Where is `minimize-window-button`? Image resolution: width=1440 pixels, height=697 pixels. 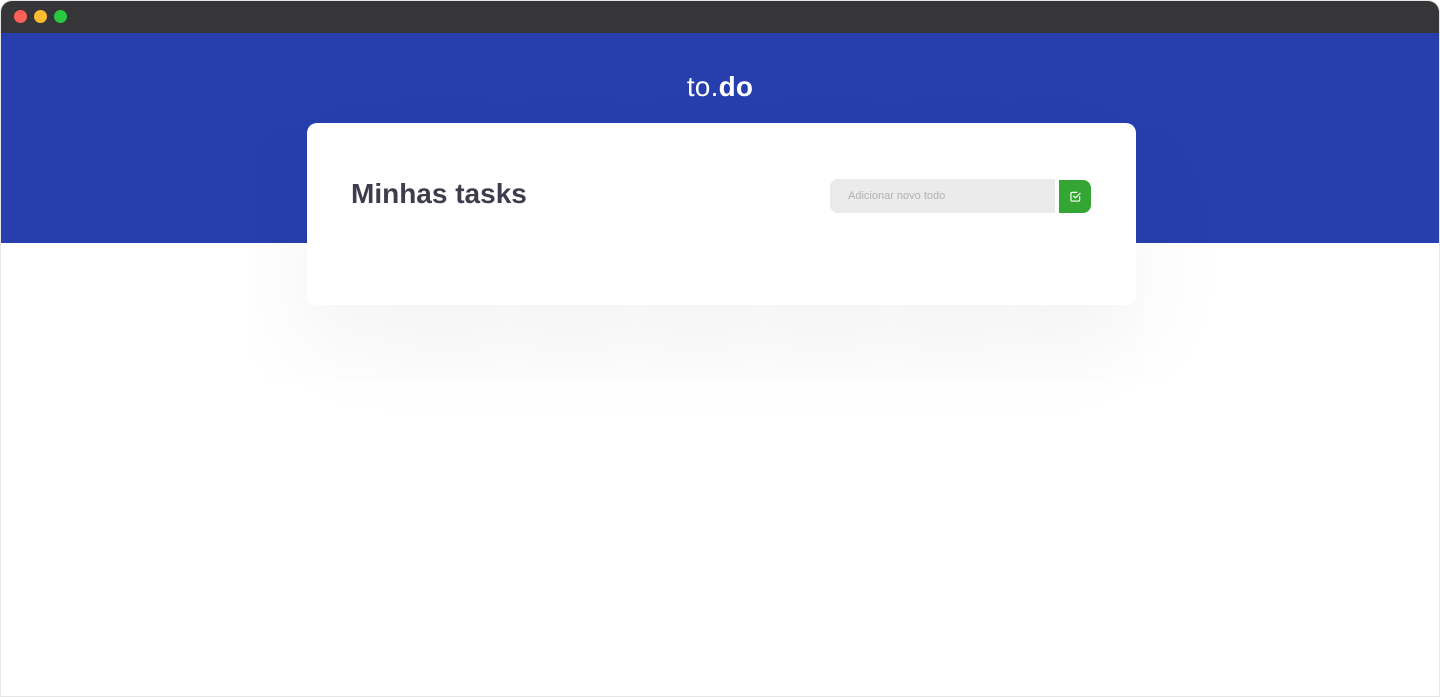
minimize-window-button is located at coordinates (40, 16).